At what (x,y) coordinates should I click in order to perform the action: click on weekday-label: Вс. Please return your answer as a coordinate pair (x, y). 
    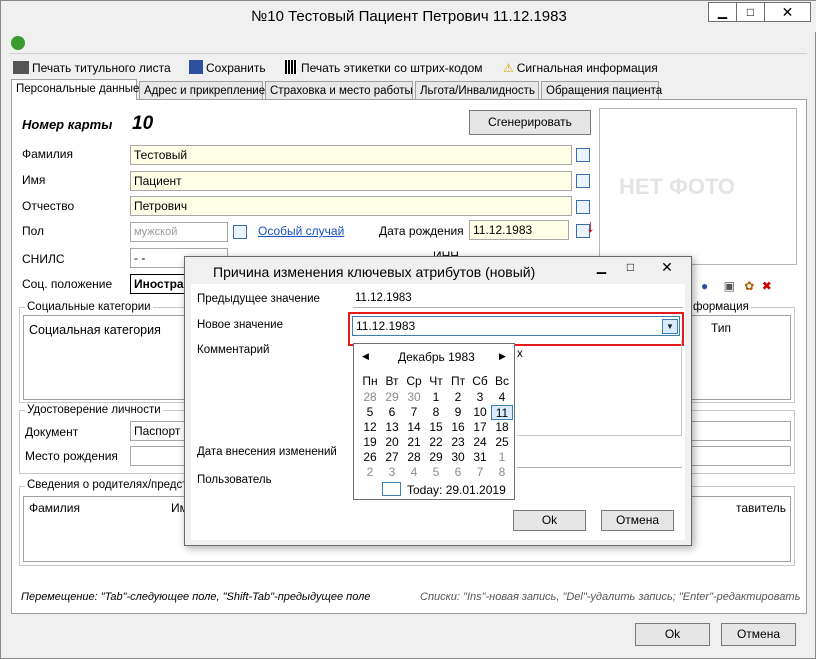
    Looking at the image, I should click on (501, 381).